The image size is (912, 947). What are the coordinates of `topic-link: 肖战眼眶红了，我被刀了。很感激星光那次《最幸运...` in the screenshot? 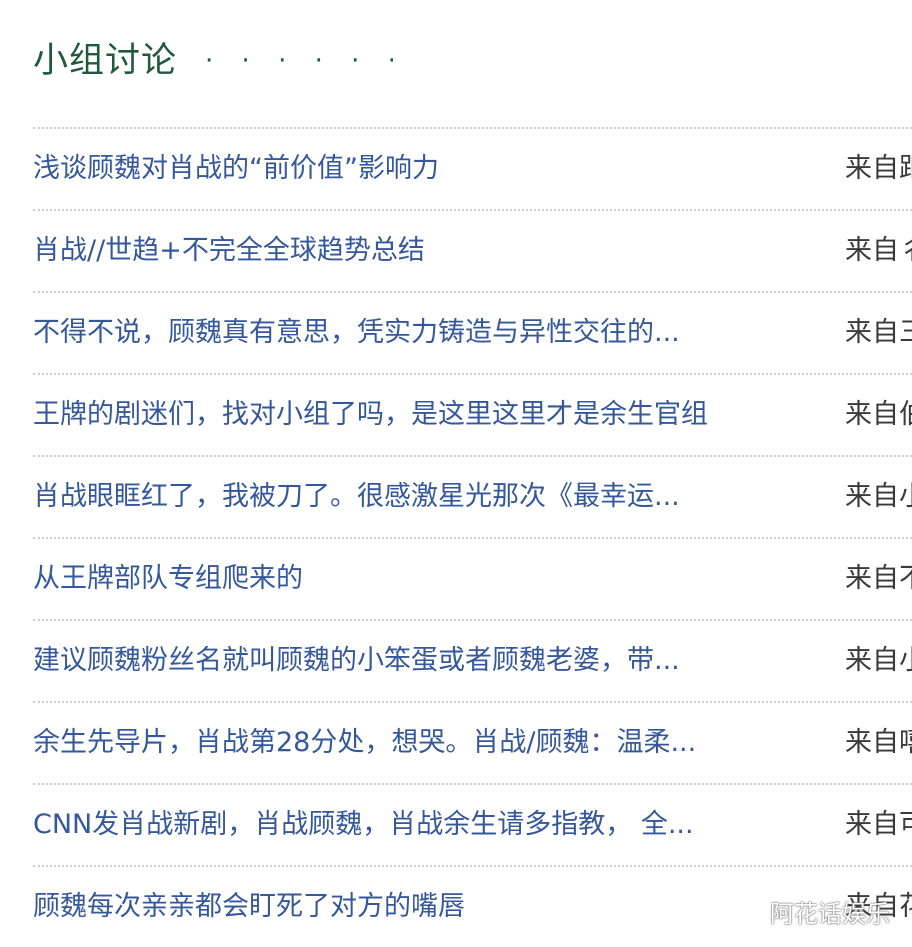 It's located at (356, 497).